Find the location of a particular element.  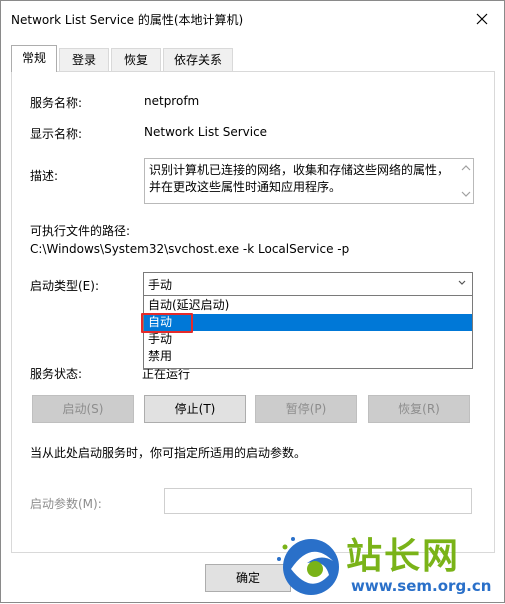

watermark-logo-icon is located at coordinates (308, 566).